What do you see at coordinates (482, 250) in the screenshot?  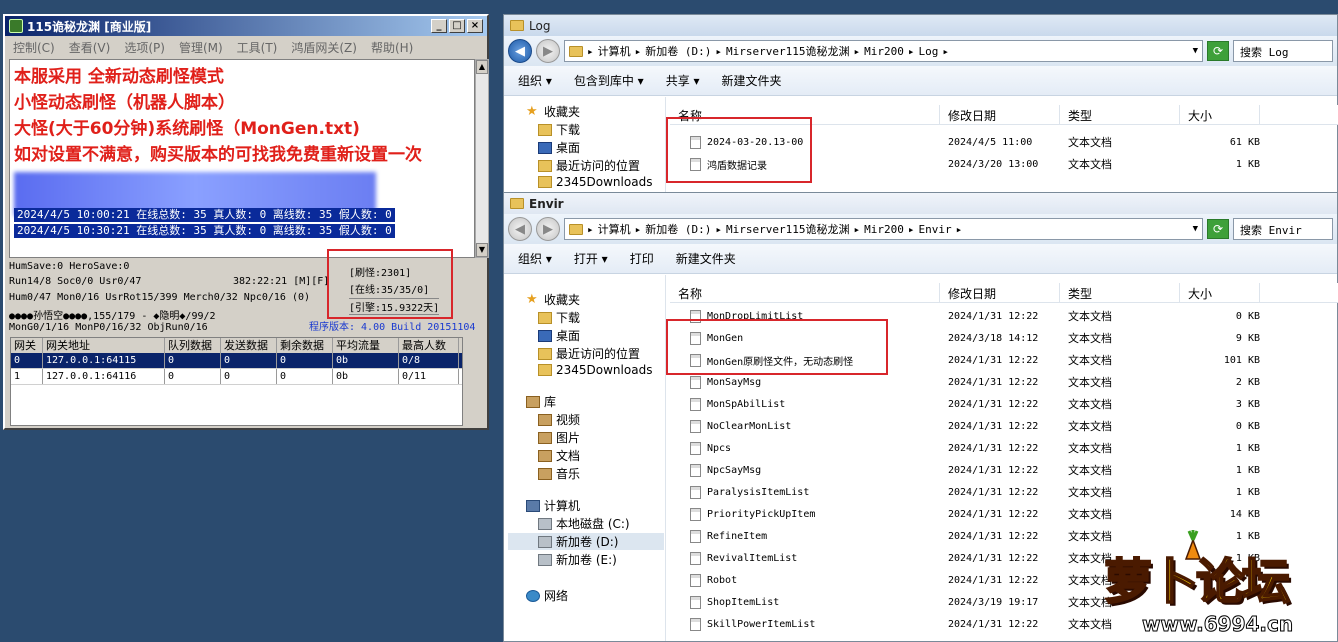 I see `scroll-down-icon: ▼` at bounding box center [482, 250].